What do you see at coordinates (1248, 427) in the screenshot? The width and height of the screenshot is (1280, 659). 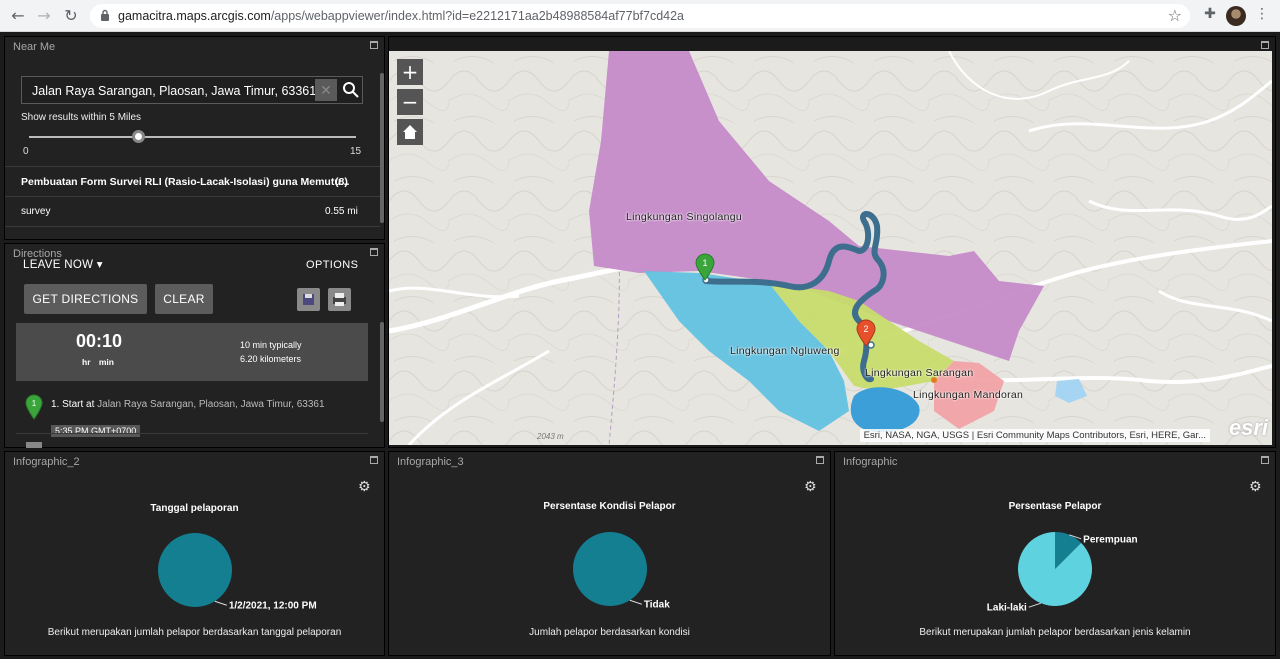 I see `esri-logo: esri` at bounding box center [1248, 427].